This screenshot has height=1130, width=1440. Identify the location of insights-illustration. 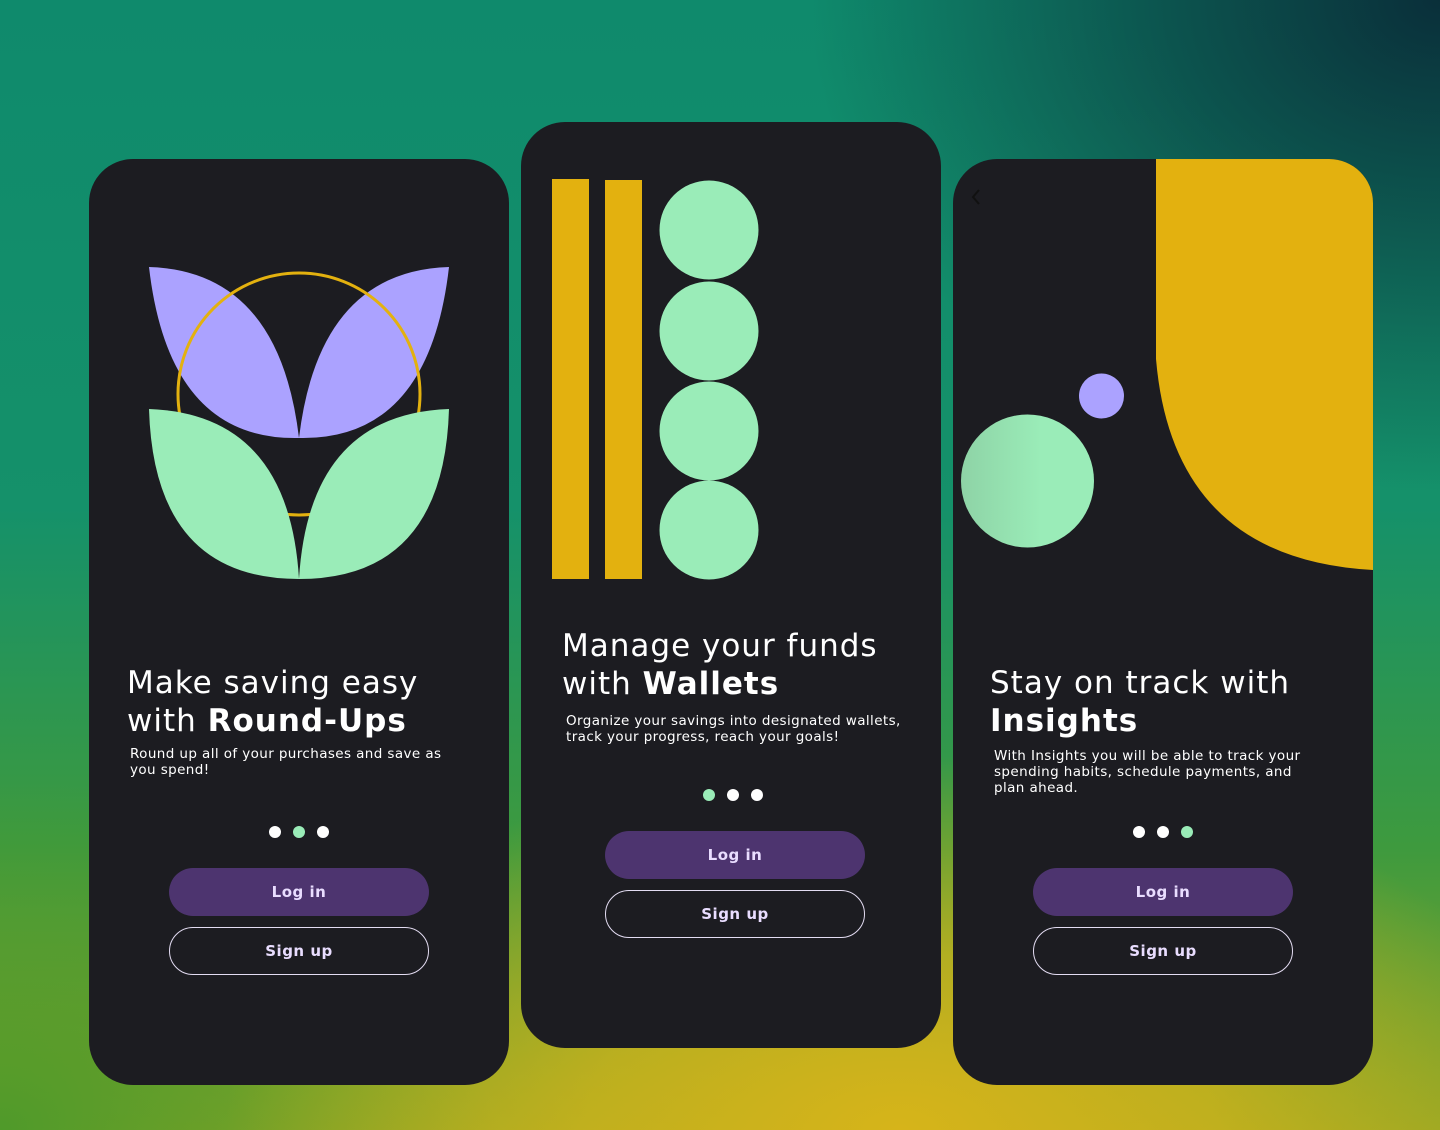
(1167, 364).